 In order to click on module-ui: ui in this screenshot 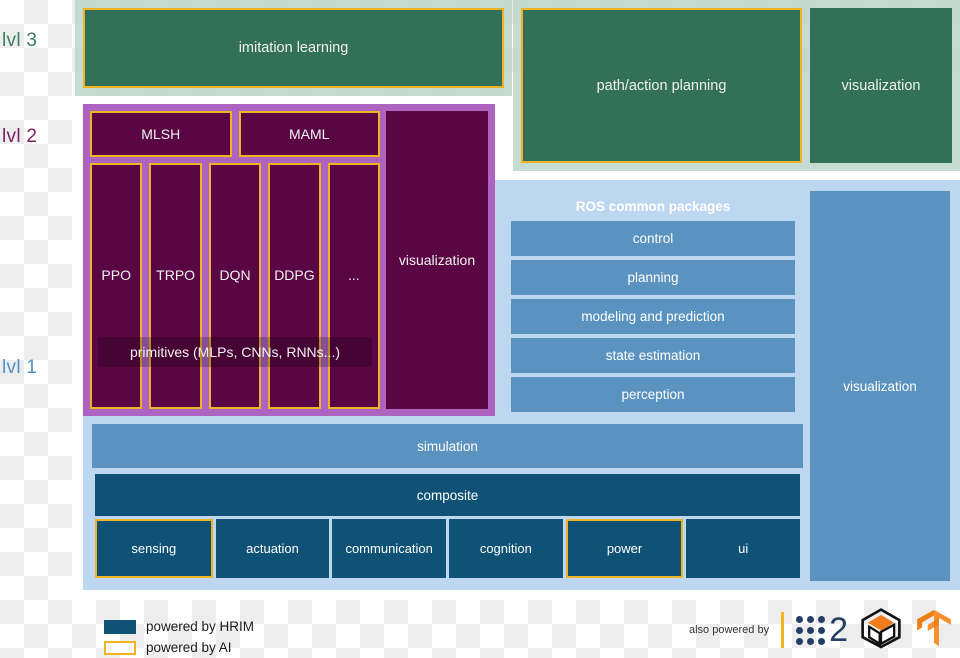, I will do `click(743, 548)`.